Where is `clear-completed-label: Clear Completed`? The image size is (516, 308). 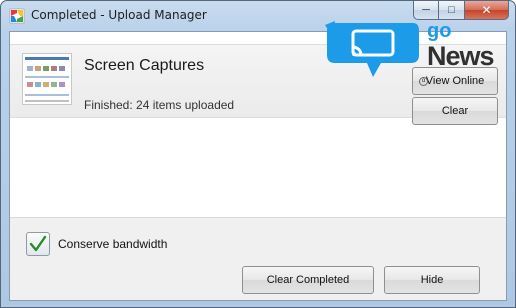 clear-completed-label: Clear Completed is located at coordinates (308, 280).